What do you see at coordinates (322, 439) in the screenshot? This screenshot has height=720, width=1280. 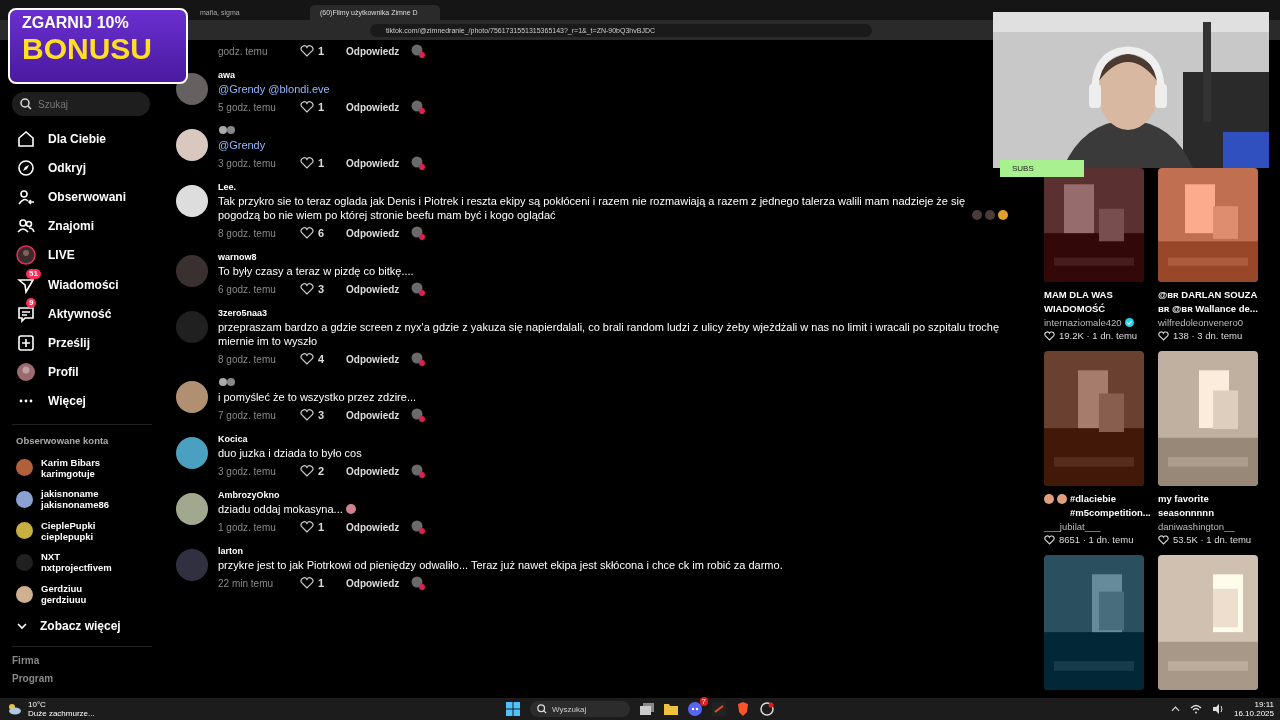 I see `username: Kocica` at bounding box center [322, 439].